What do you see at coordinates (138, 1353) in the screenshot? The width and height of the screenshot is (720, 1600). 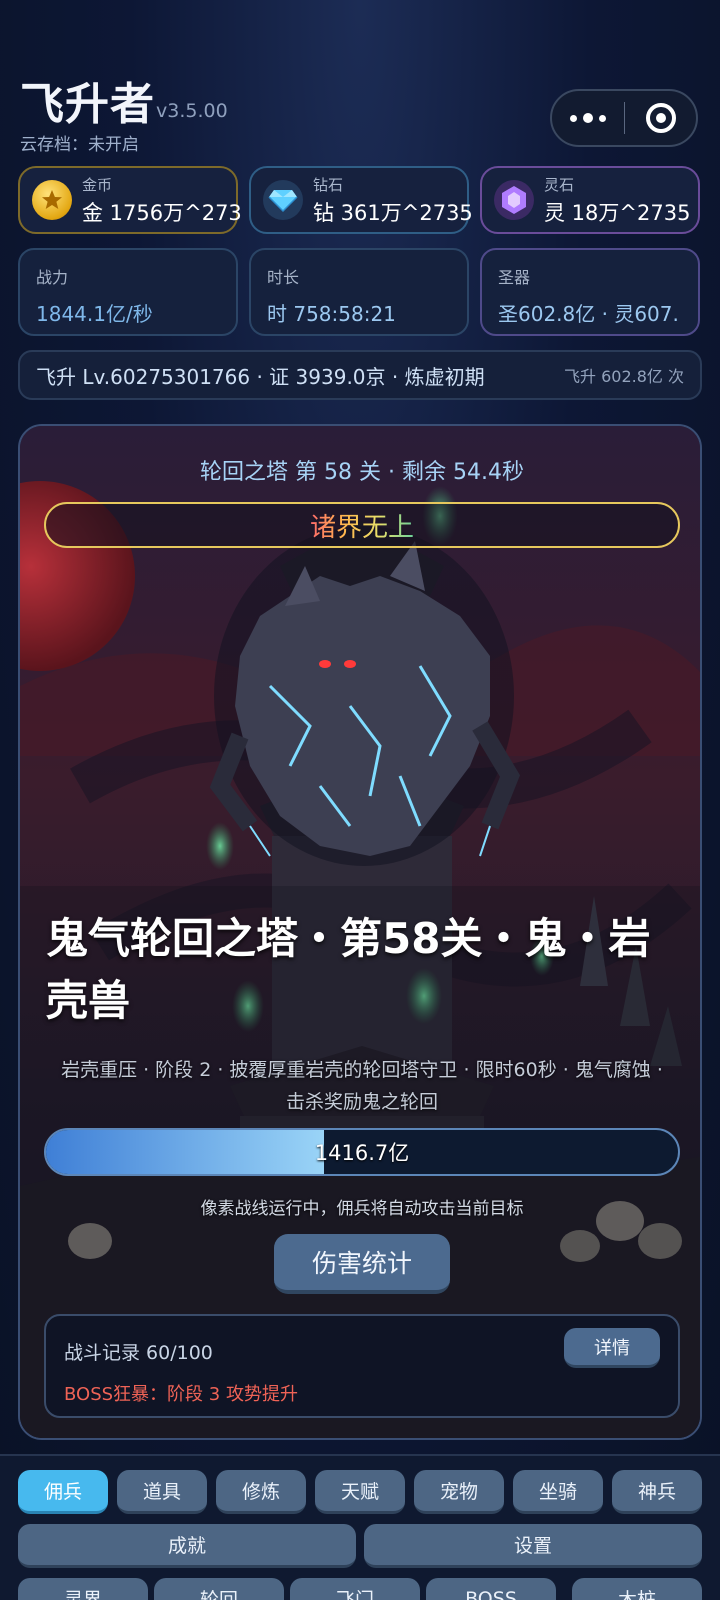 I see `battle-log-count: 战斗记录 60/100` at bounding box center [138, 1353].